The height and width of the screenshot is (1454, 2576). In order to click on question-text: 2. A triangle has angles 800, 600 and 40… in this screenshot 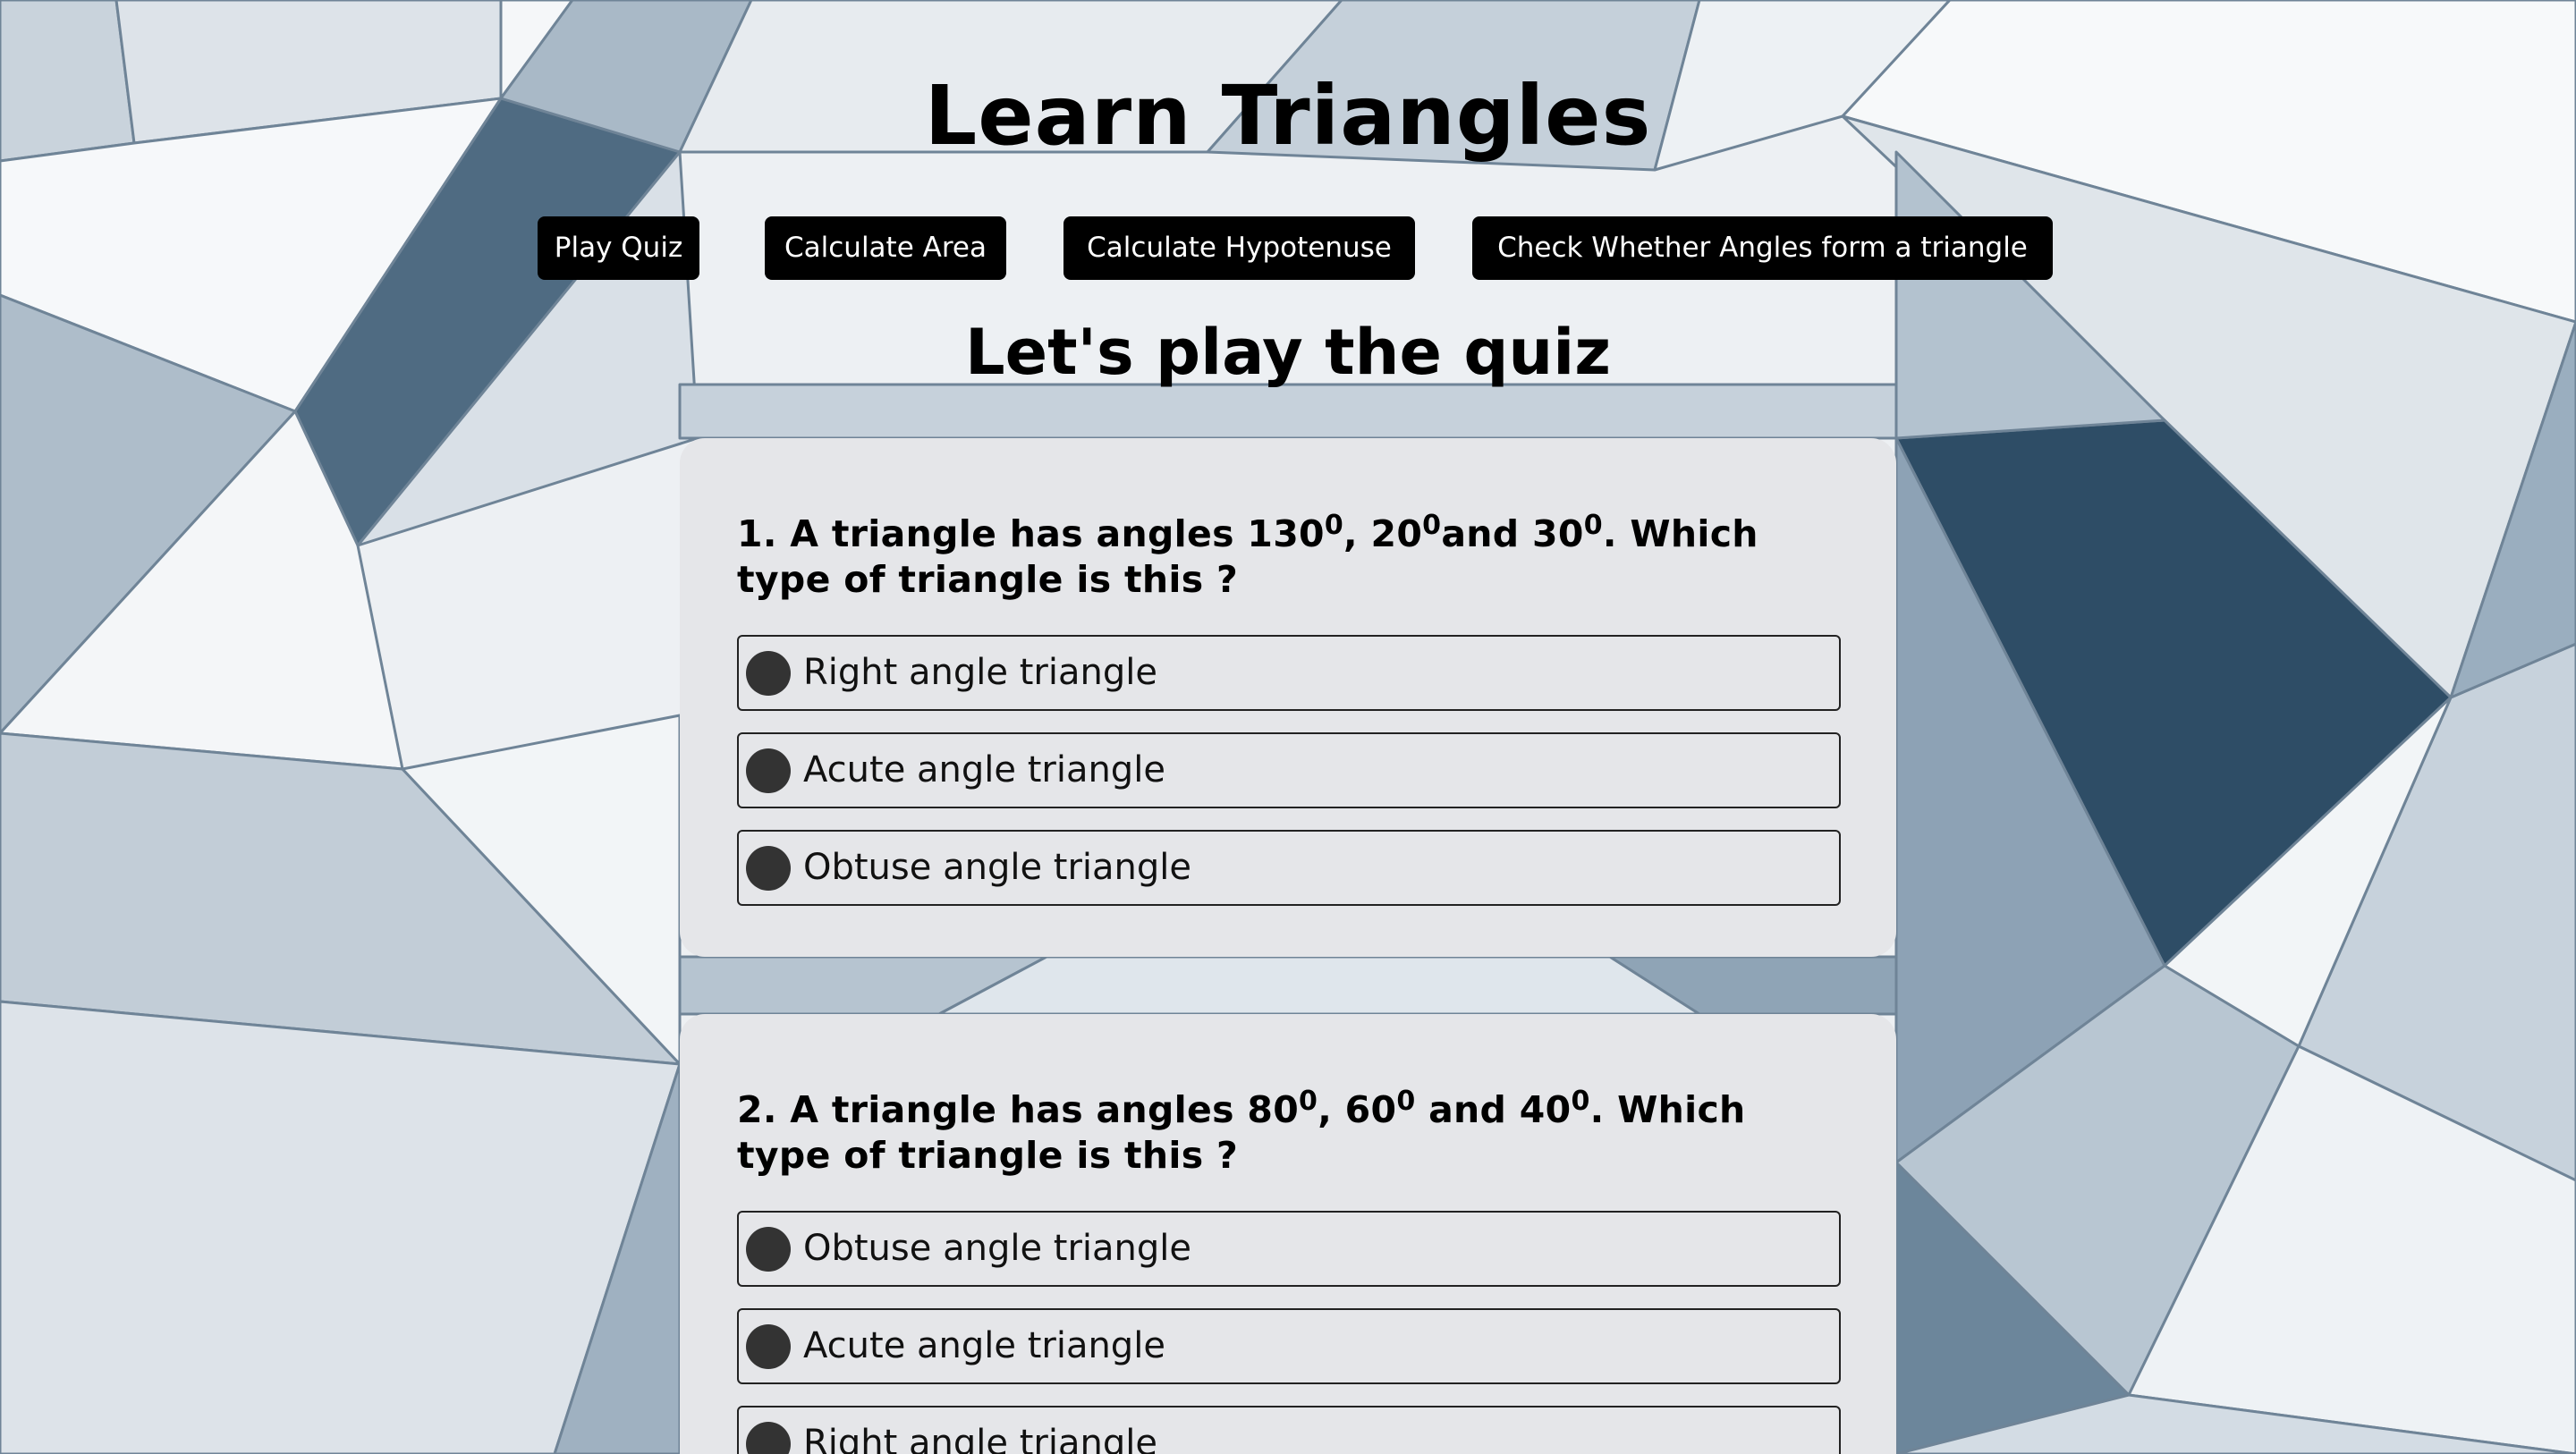, I will do `click(1291, 1133)`.